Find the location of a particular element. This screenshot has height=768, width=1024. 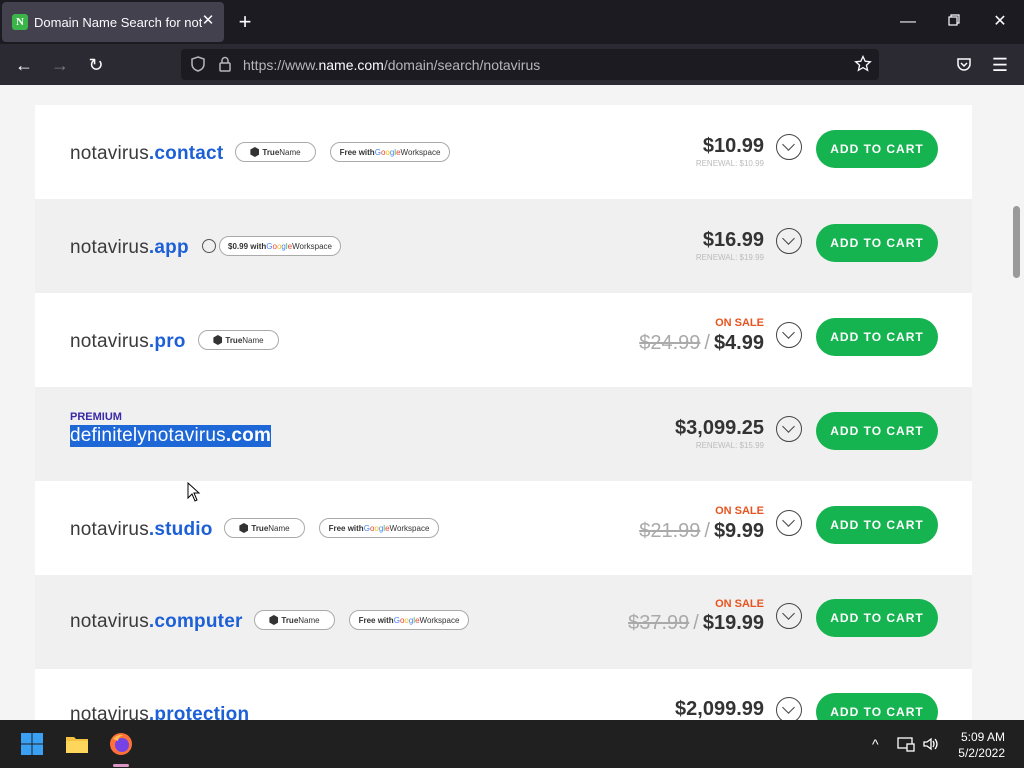

bookmark-star-icon is located at coordinates (863, 64).